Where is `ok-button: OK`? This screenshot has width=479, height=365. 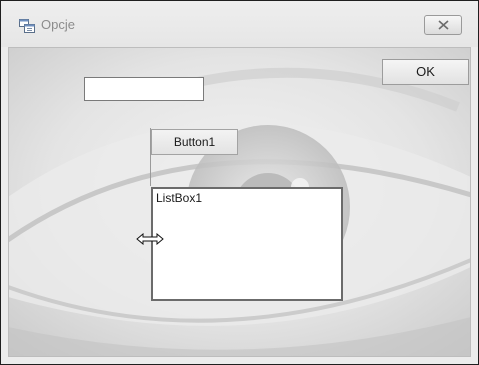 ok-button: OK is located at coordinates (425, 72).